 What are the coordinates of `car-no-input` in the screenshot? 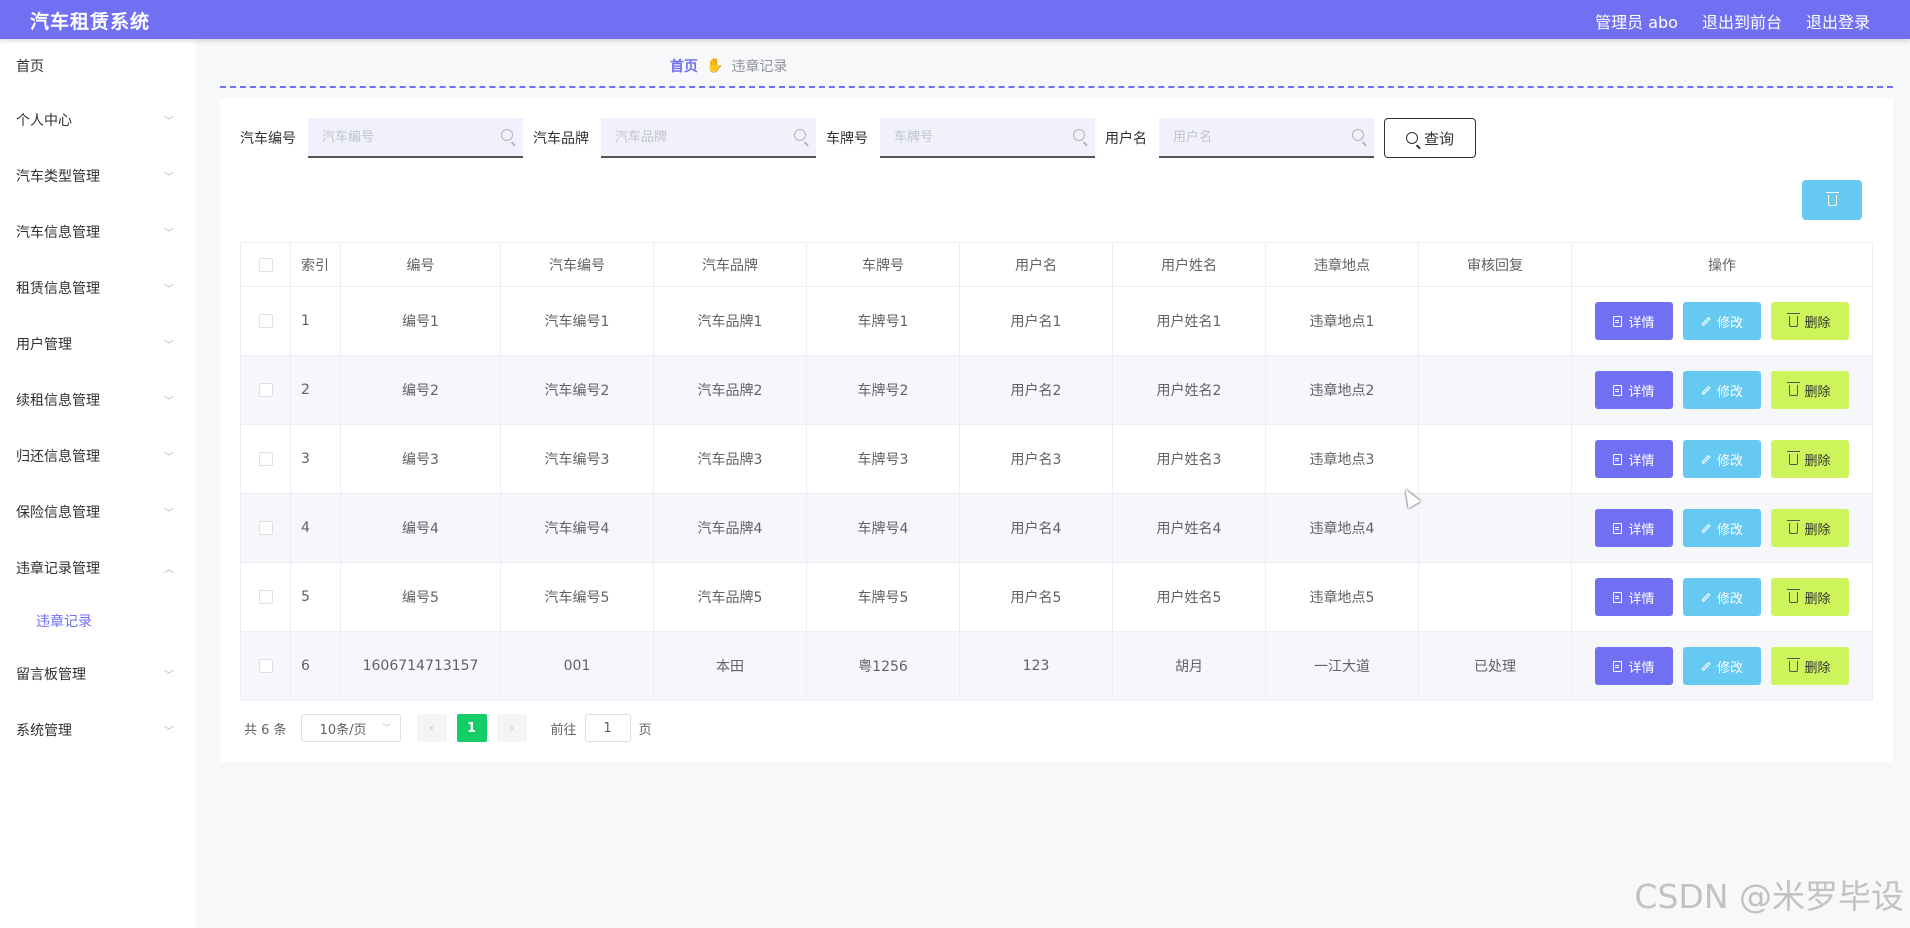 It's located at (415, 137).